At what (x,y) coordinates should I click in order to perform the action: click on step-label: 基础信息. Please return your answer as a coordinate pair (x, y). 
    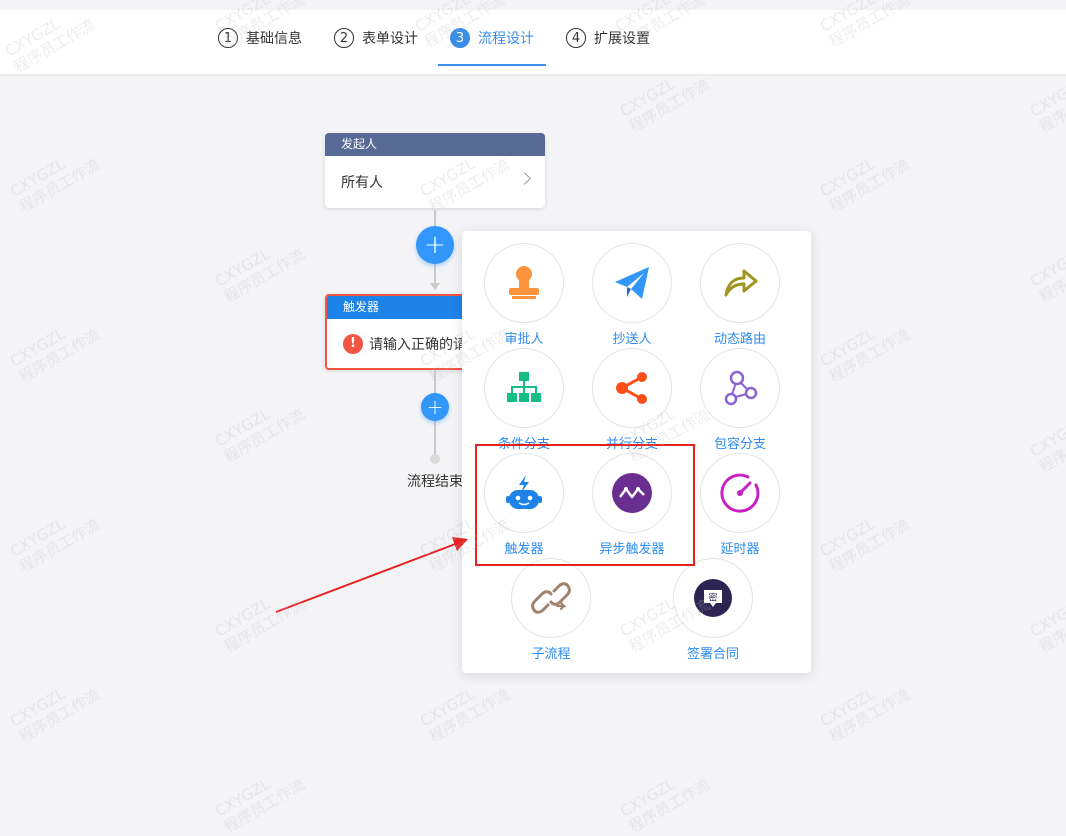
    Looking at the image, I should click on (274, 39).